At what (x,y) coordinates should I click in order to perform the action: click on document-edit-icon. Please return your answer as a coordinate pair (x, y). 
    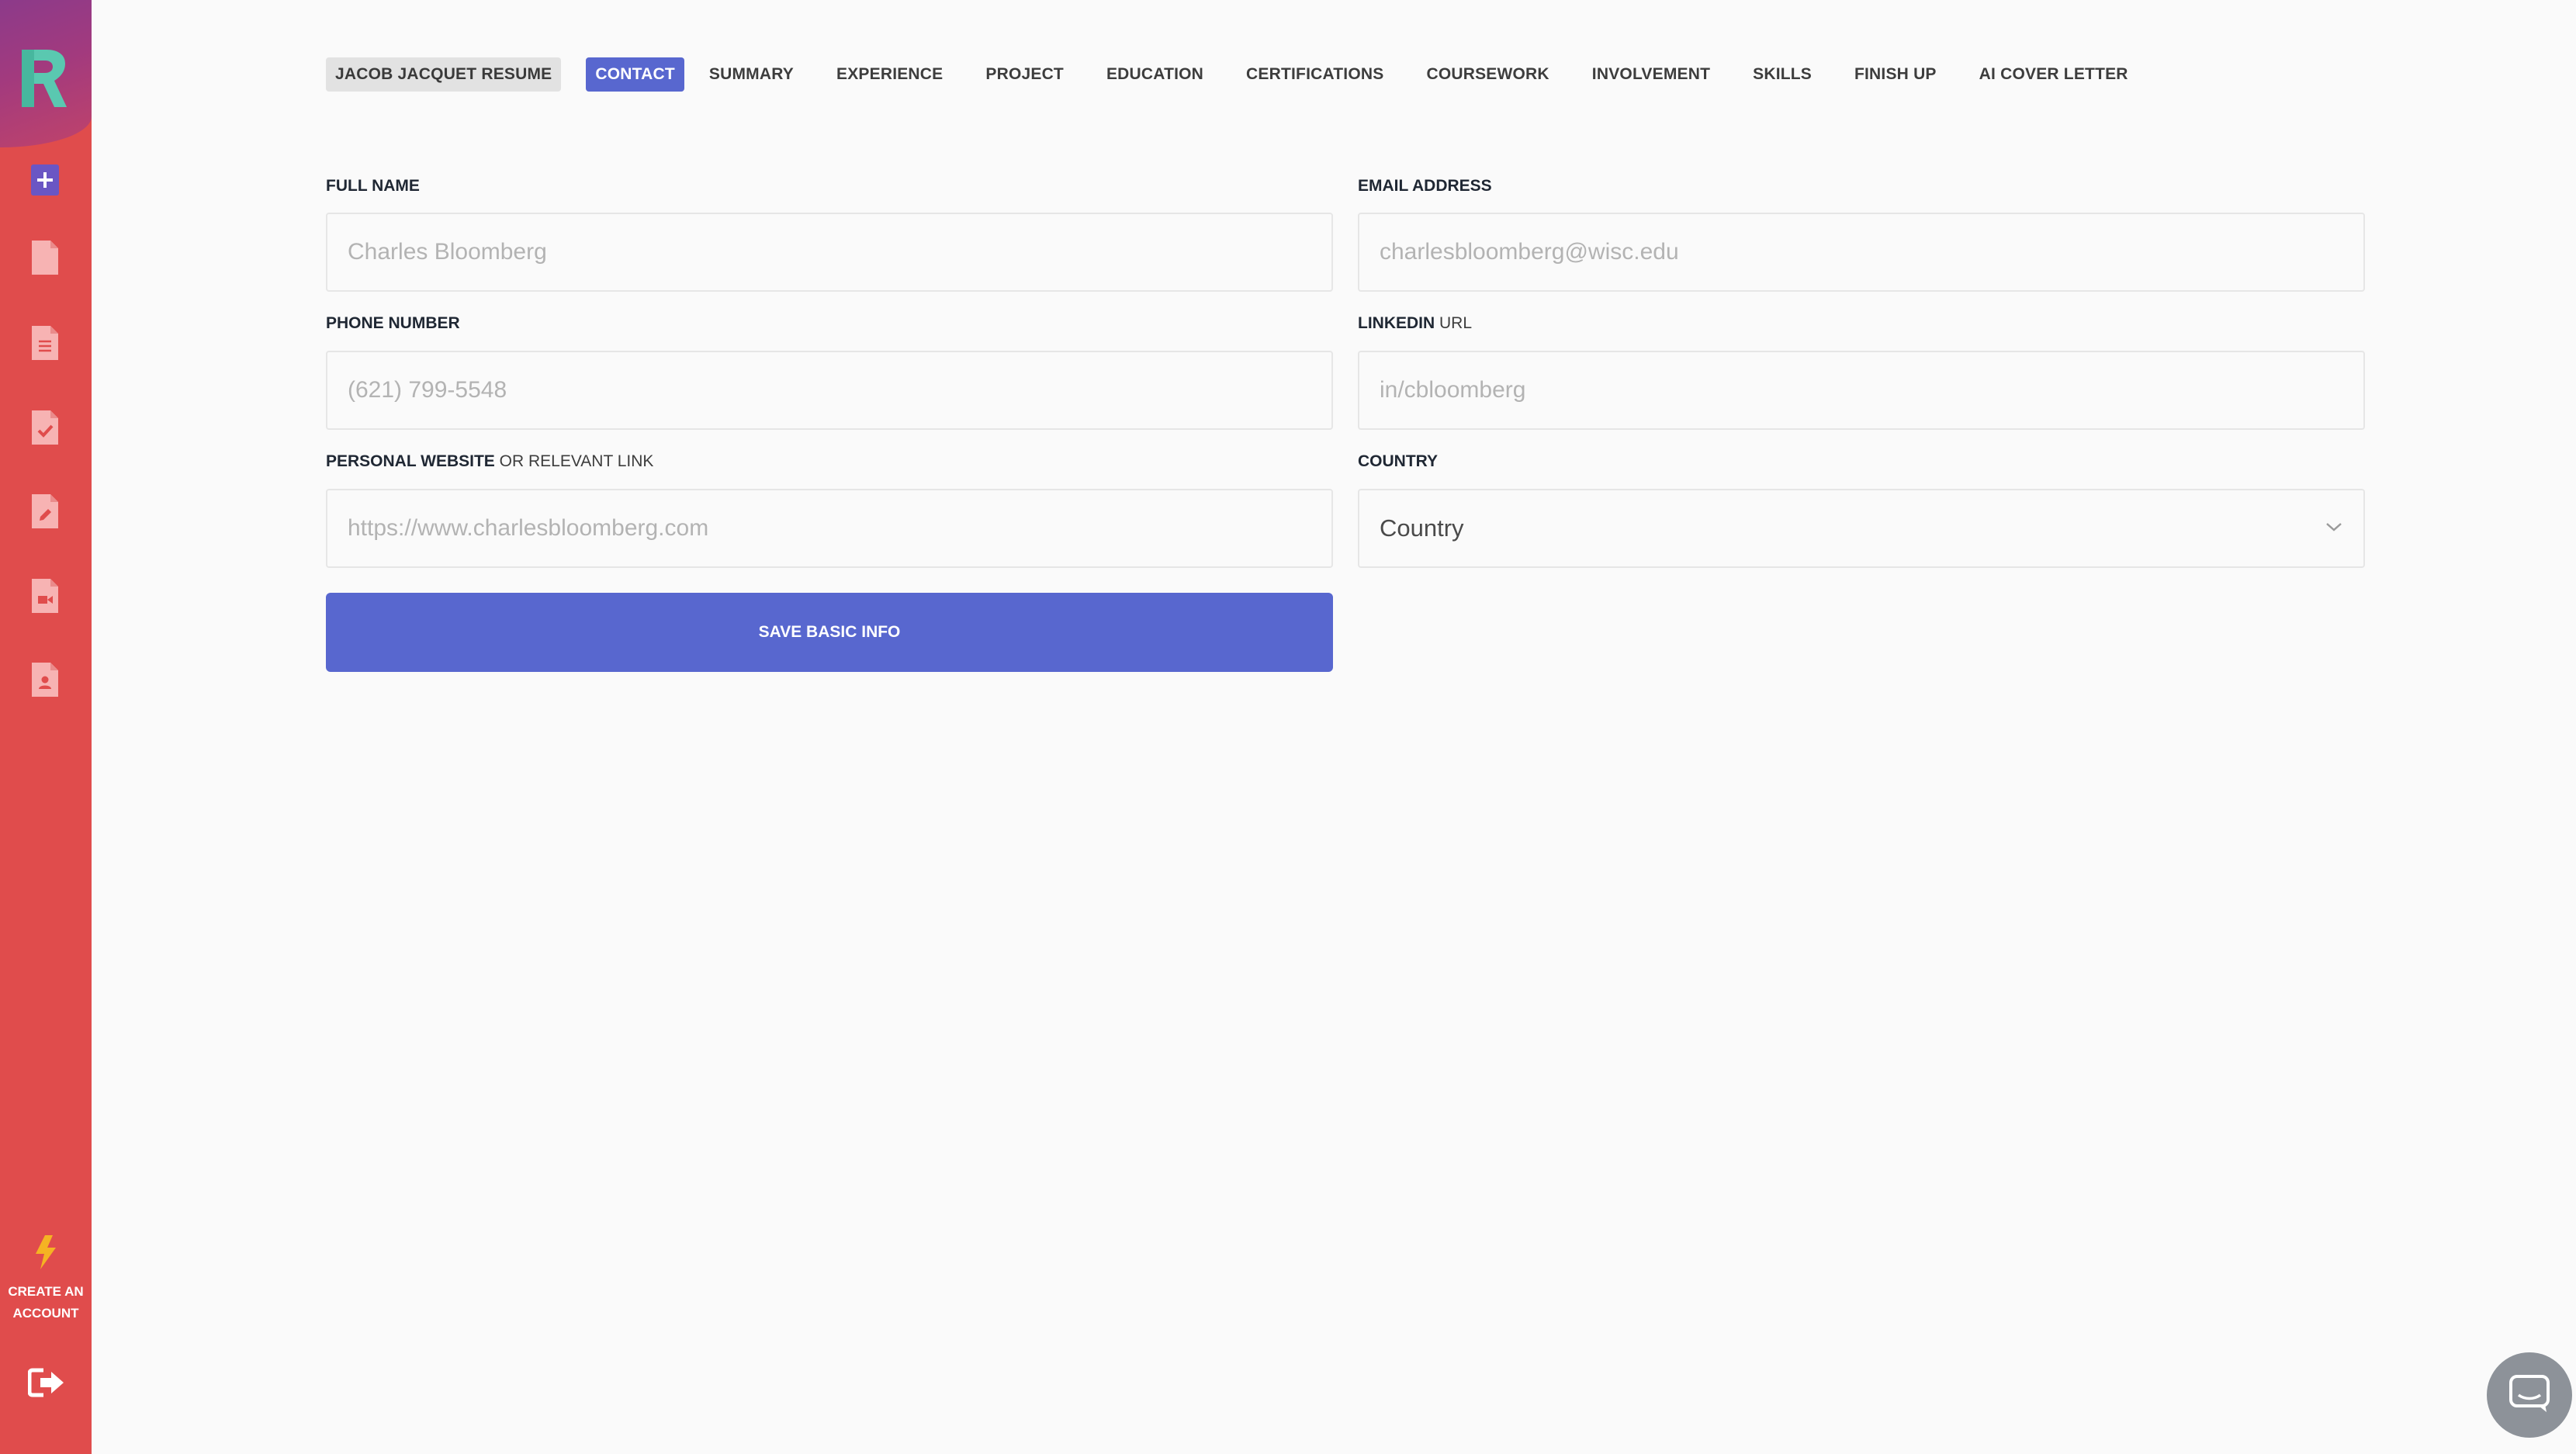
    Looking at the image, I should click on (45, 511).